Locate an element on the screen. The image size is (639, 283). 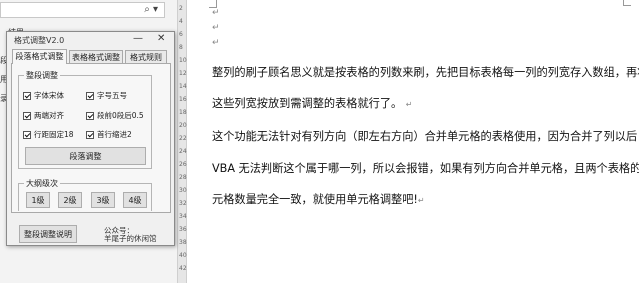
document-text-line: 这些列宽按放到需调整的表格就行了。 ↵ is located at coordinates (312, 103).